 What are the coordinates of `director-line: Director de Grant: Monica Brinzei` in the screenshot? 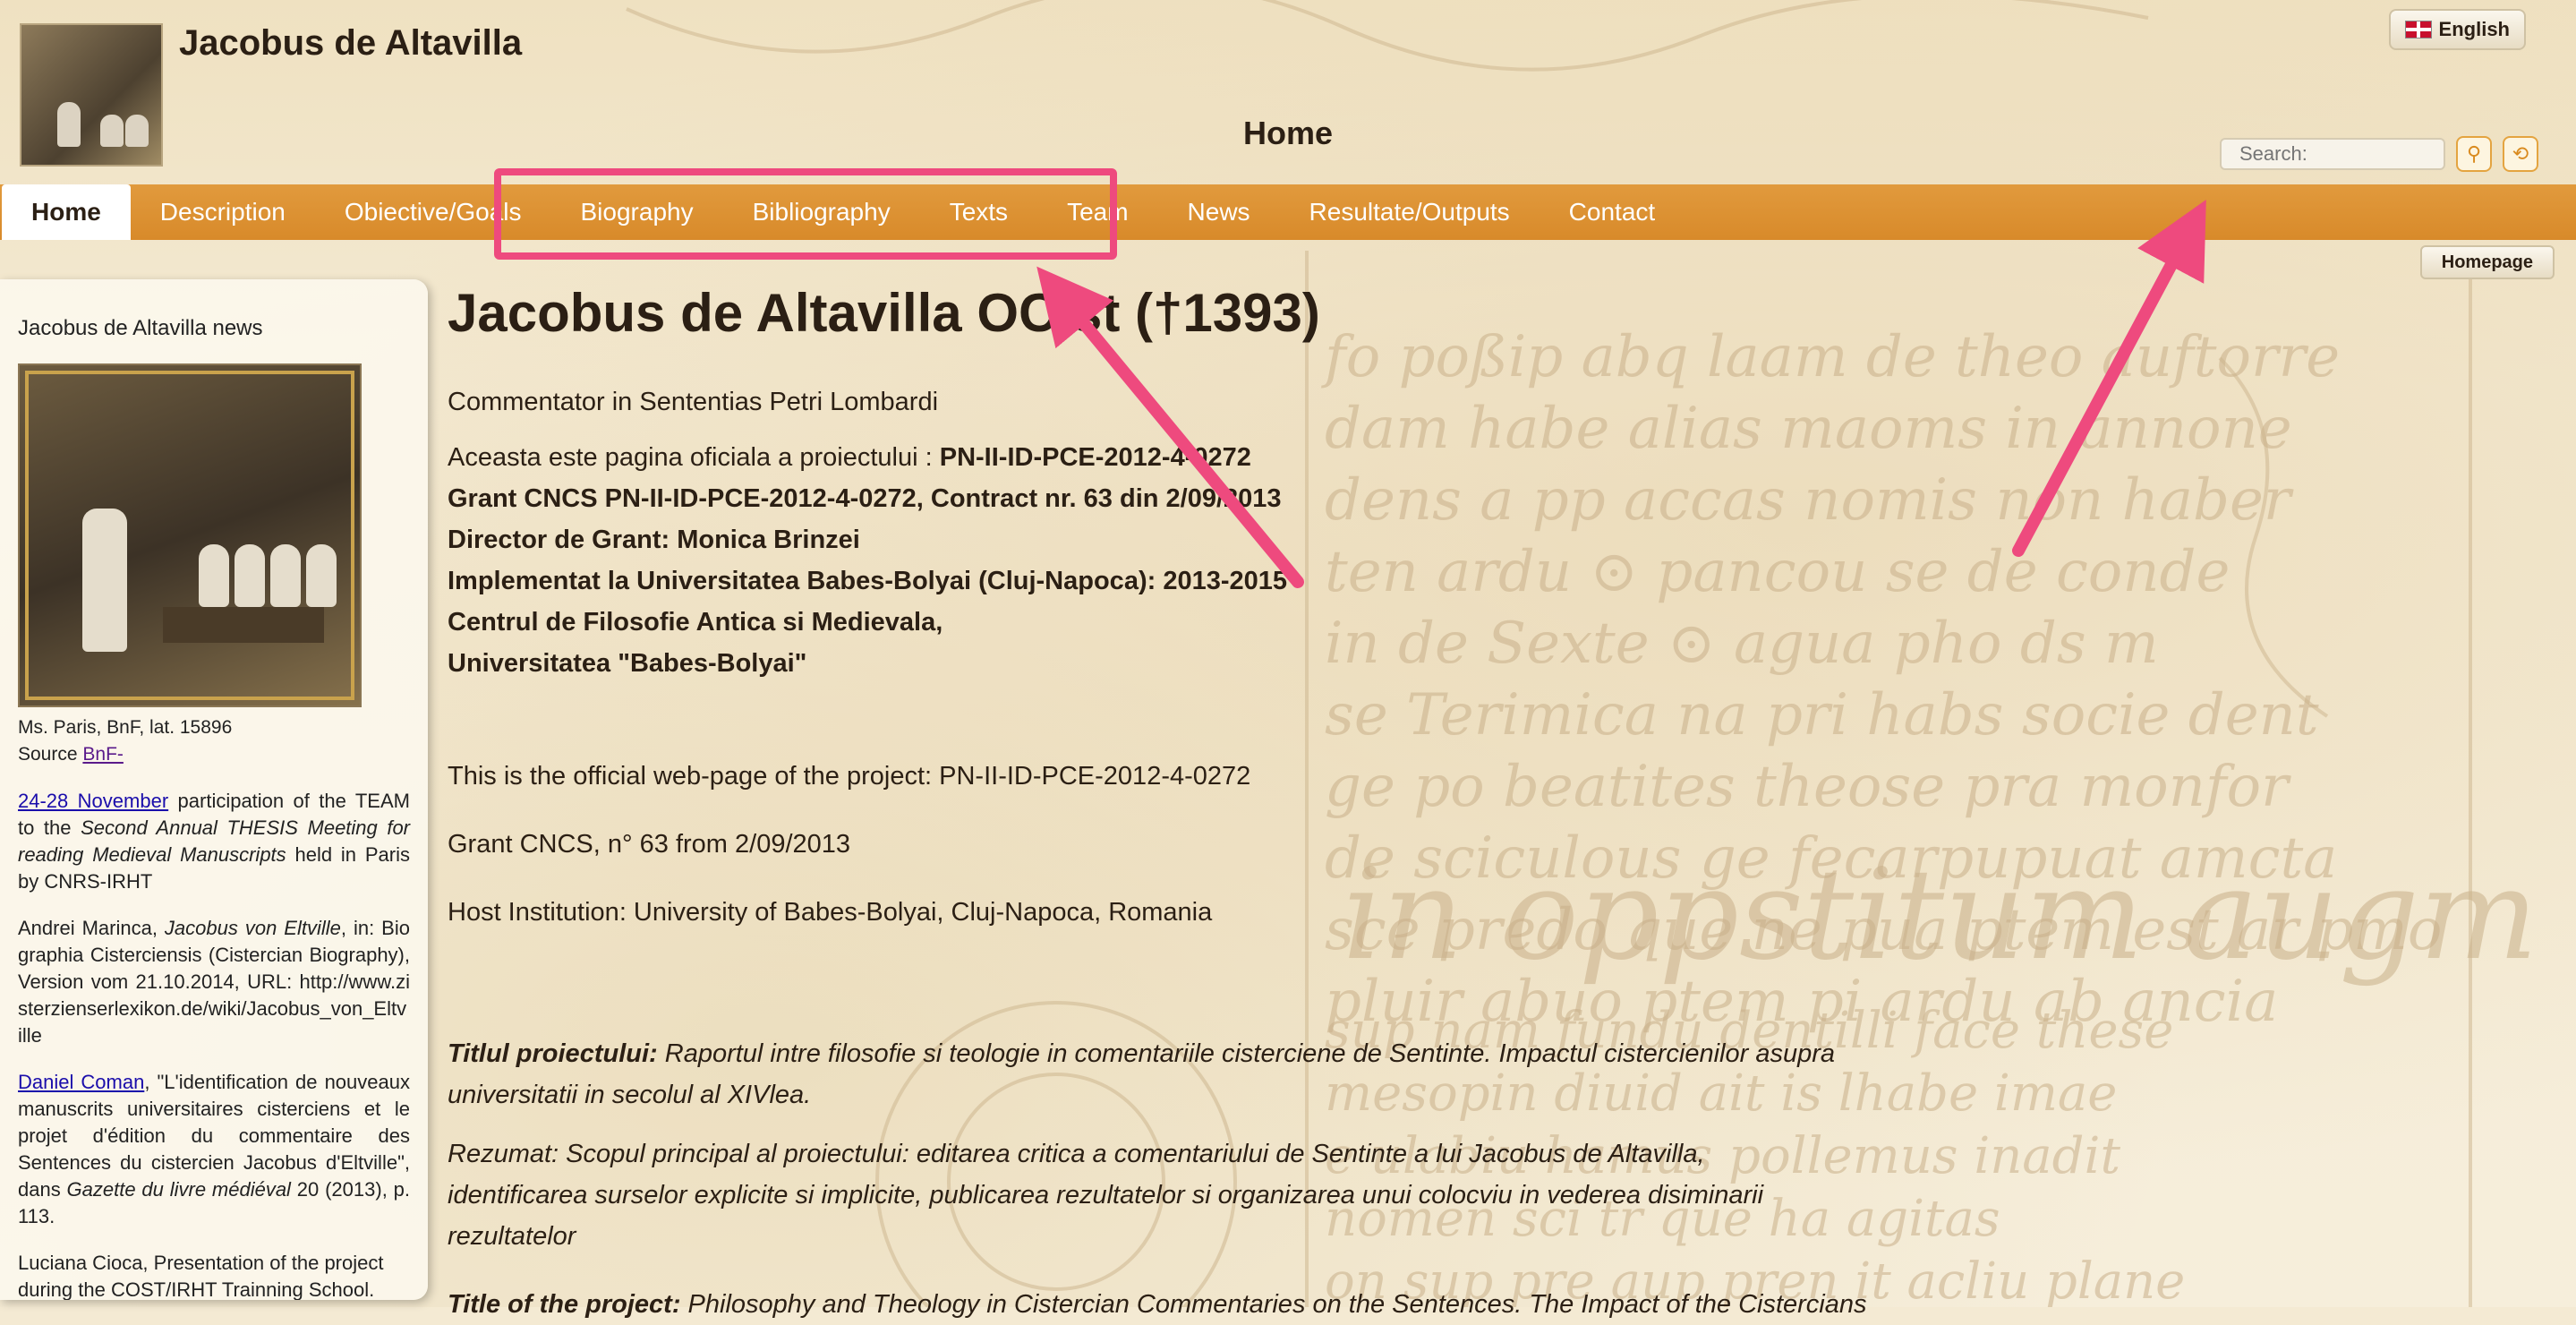 It's located at (654, 540).